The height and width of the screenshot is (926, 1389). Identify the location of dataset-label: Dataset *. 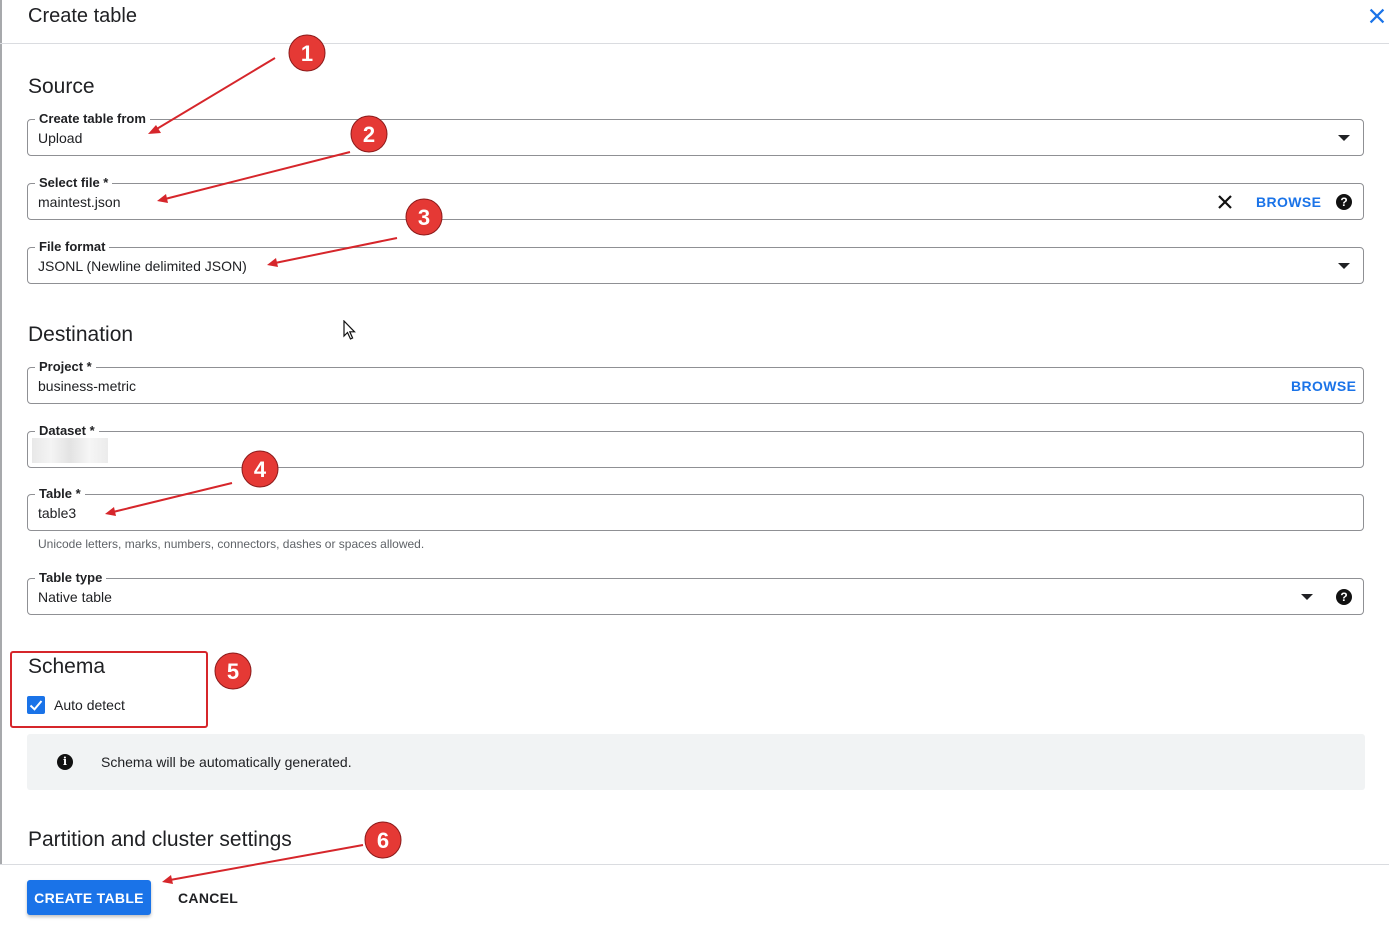
(67, 431).